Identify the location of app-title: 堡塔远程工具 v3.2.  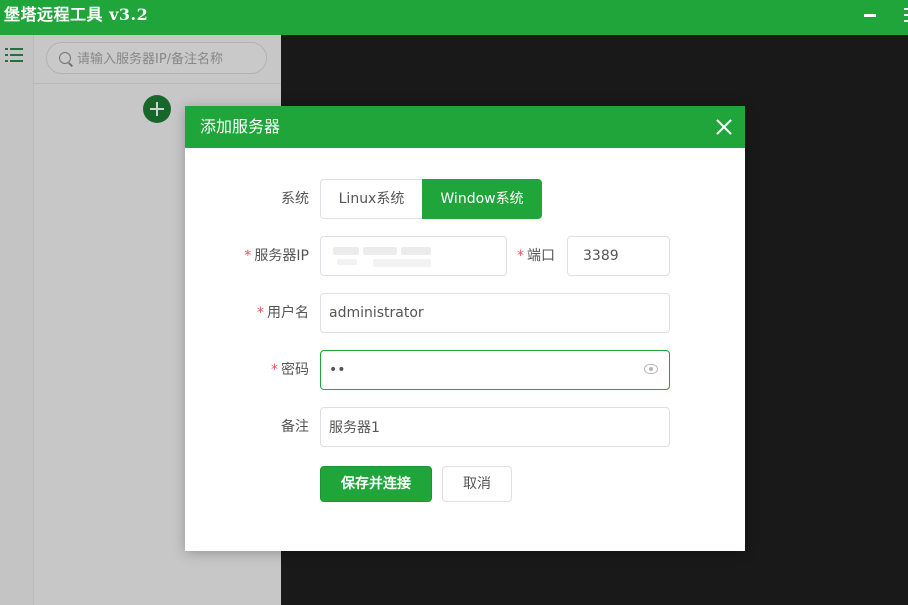
(76, 14).